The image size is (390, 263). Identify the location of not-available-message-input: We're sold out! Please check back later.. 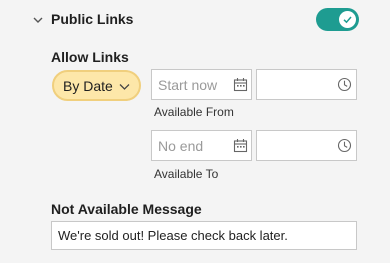
(204, 235).